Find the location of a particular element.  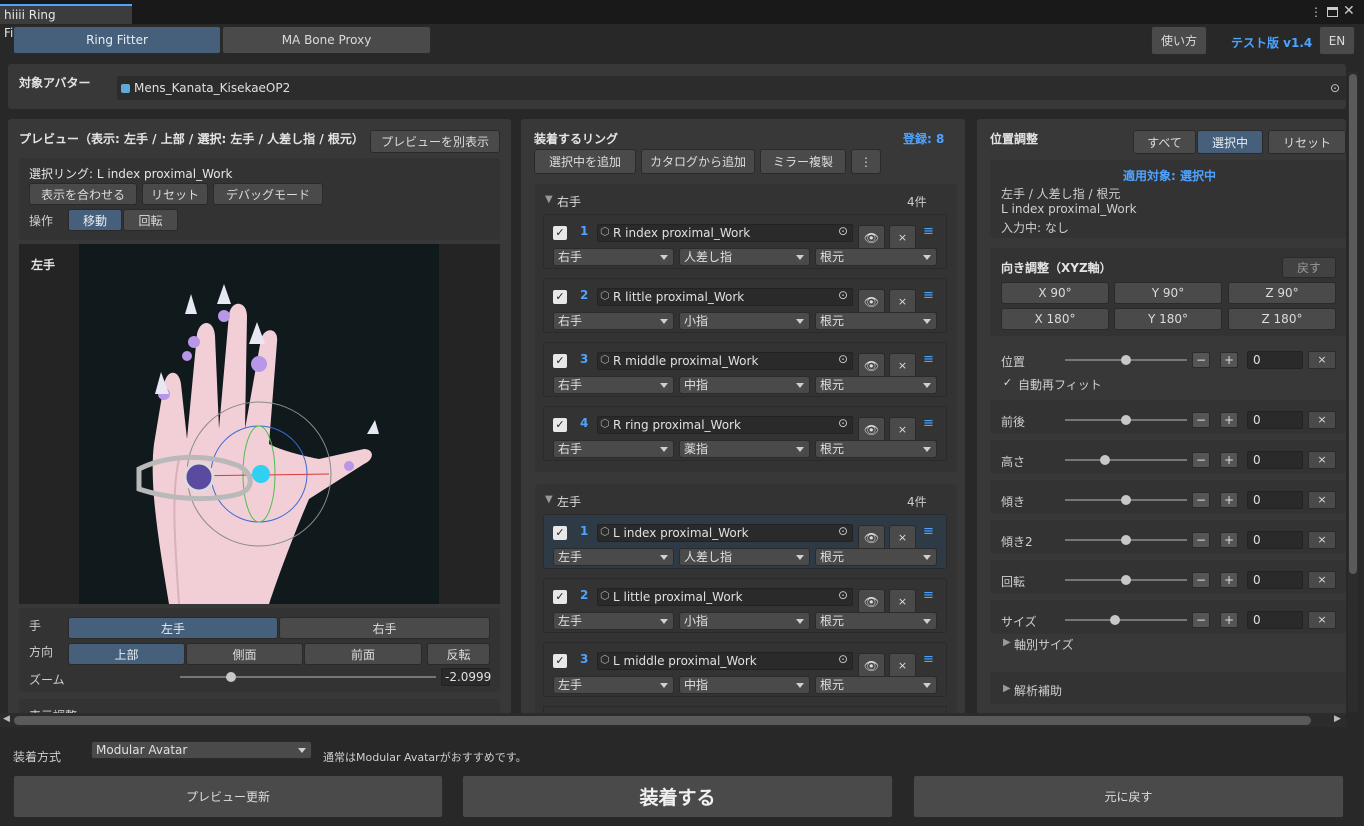

finger-dropdown: 人差し指 is located at coordinates (744, 557).